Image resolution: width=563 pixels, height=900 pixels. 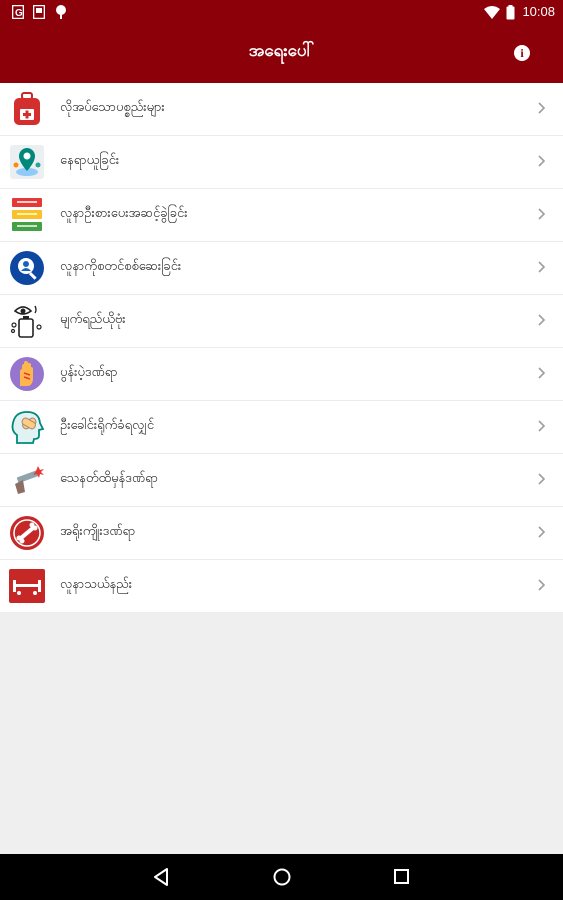 What do you see at coordinates (27, 586) in the screenshot?
I see `stretcher-icon` at bounding box center [27, 586].